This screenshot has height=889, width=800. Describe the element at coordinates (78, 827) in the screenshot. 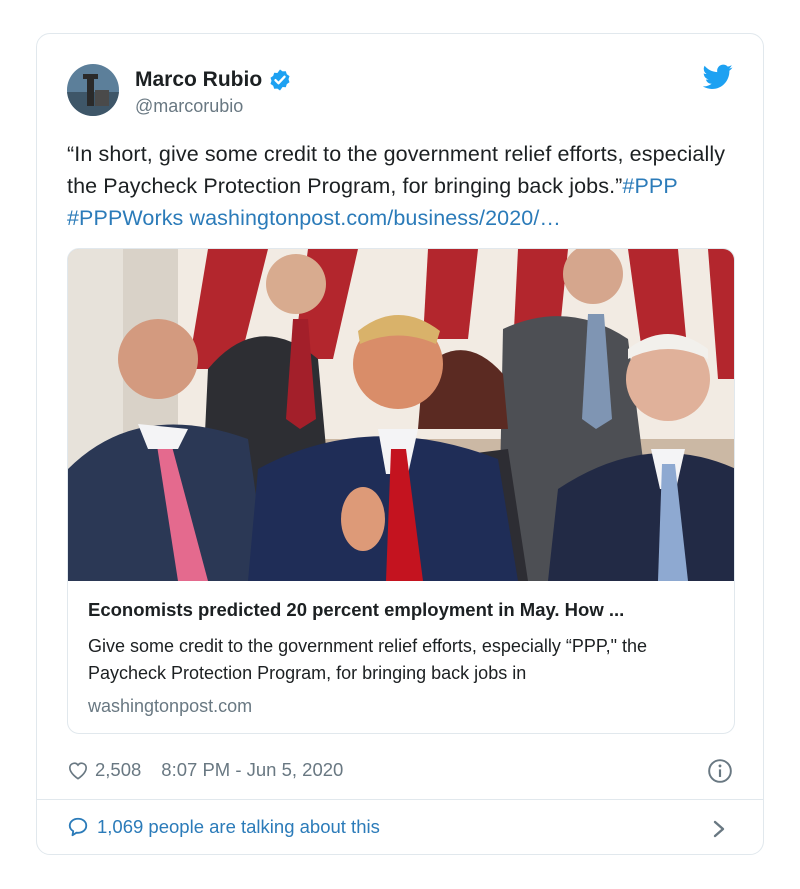

I see `speech-bubble-icon` at that location.